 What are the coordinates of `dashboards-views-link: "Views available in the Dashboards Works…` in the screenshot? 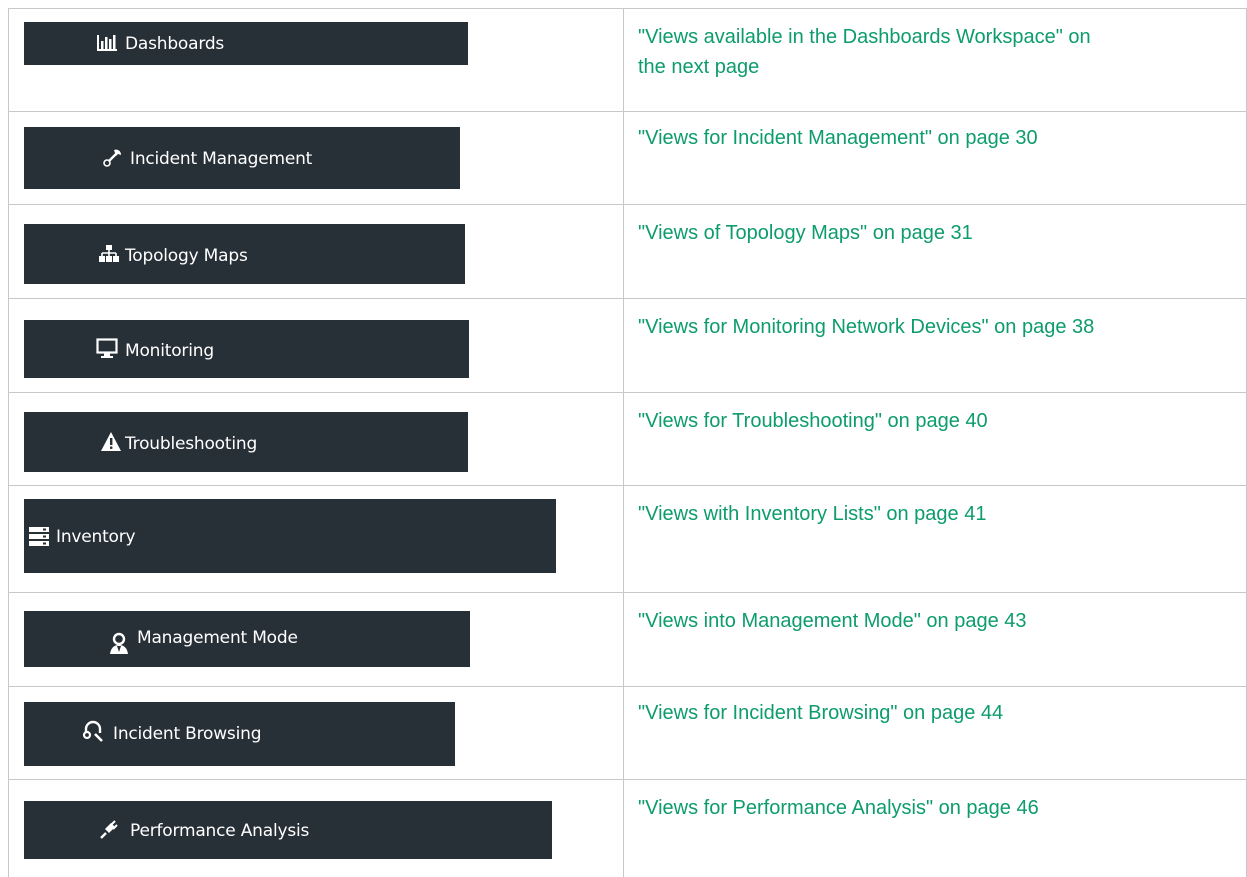 It's located at (864, 52).